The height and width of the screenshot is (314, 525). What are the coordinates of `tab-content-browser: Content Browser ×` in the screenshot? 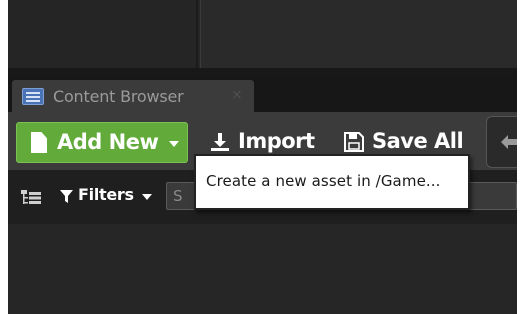 It's located at (133, 96).